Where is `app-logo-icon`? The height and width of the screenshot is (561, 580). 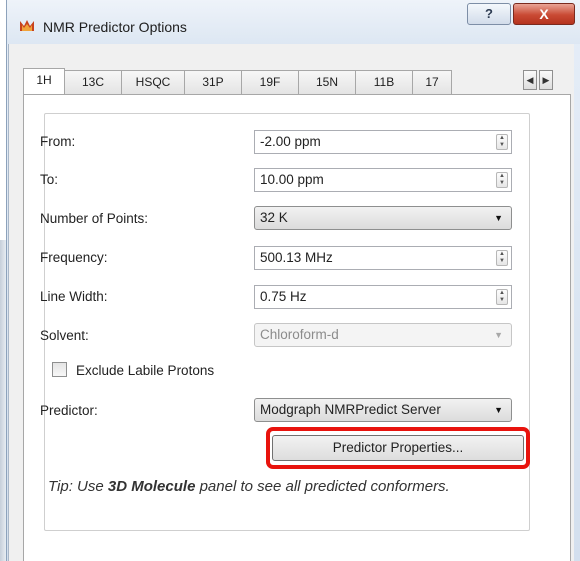 app-logo-icon is located at coordinates (27, 25).